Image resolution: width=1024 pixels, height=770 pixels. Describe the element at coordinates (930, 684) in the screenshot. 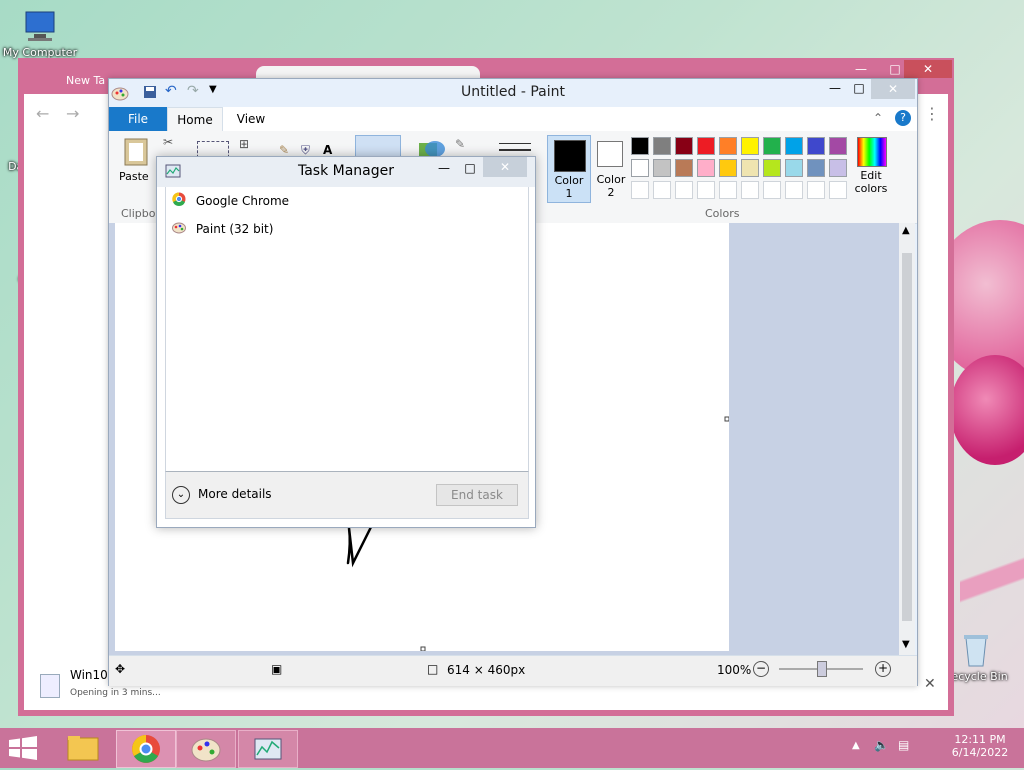

I see `close-download-bar-icon: ✕` at that location.